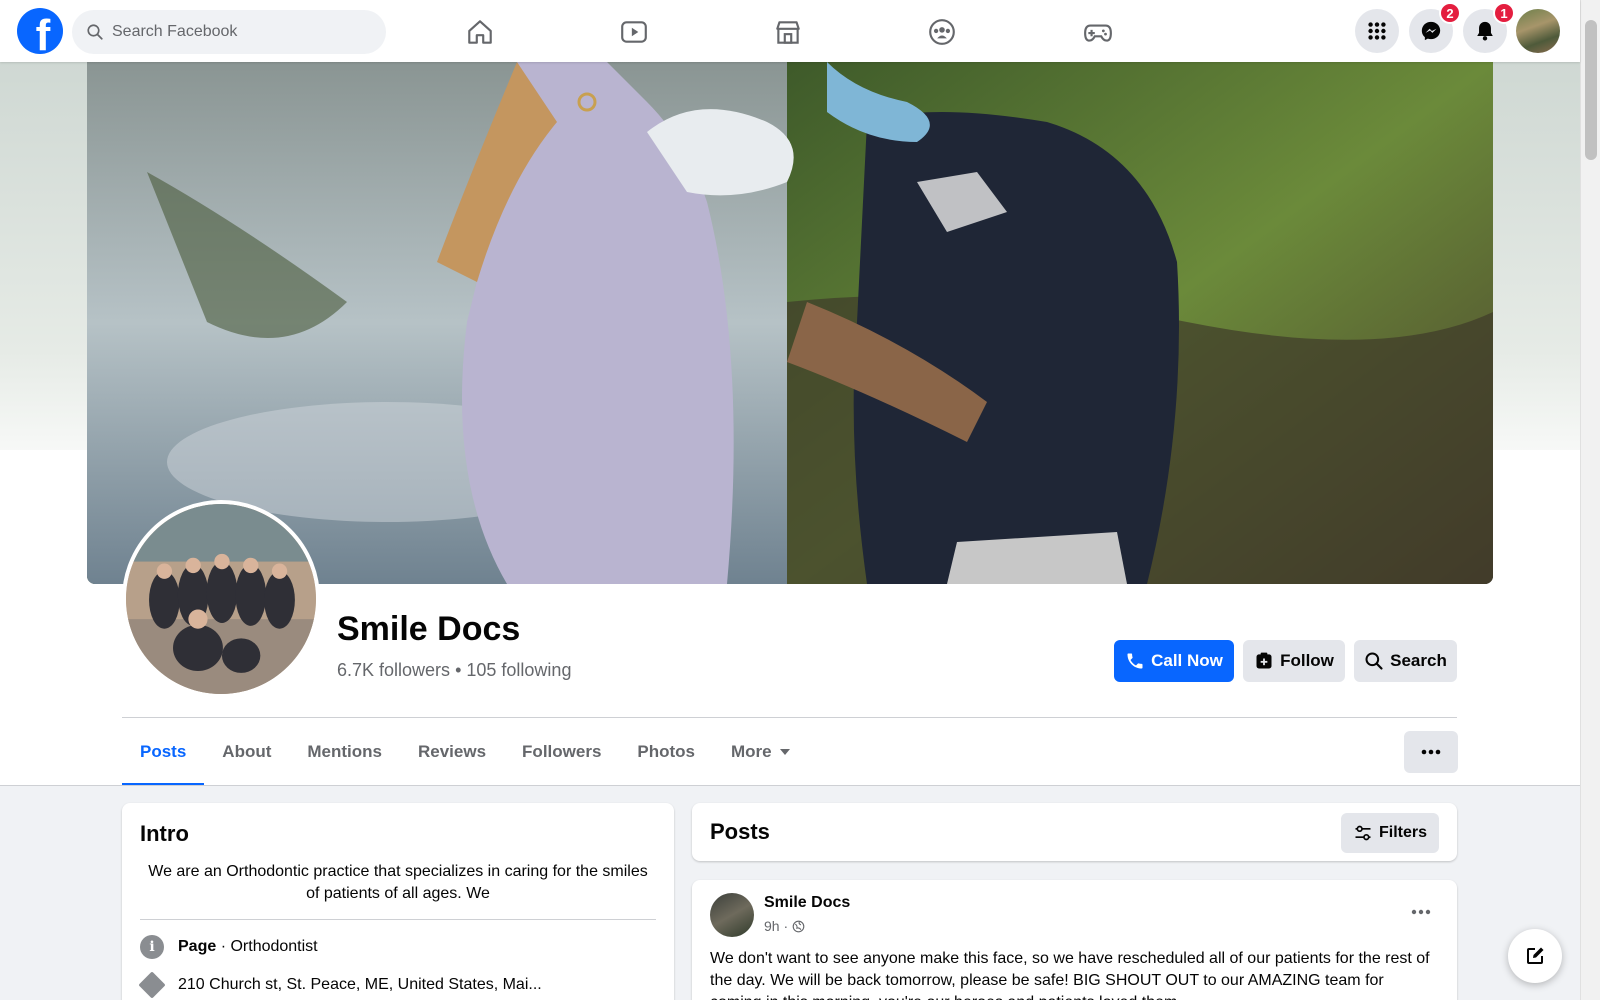 The image size is (1600, 1000). I want to click on post-timestamp: 9h ·, so click(776, 926).